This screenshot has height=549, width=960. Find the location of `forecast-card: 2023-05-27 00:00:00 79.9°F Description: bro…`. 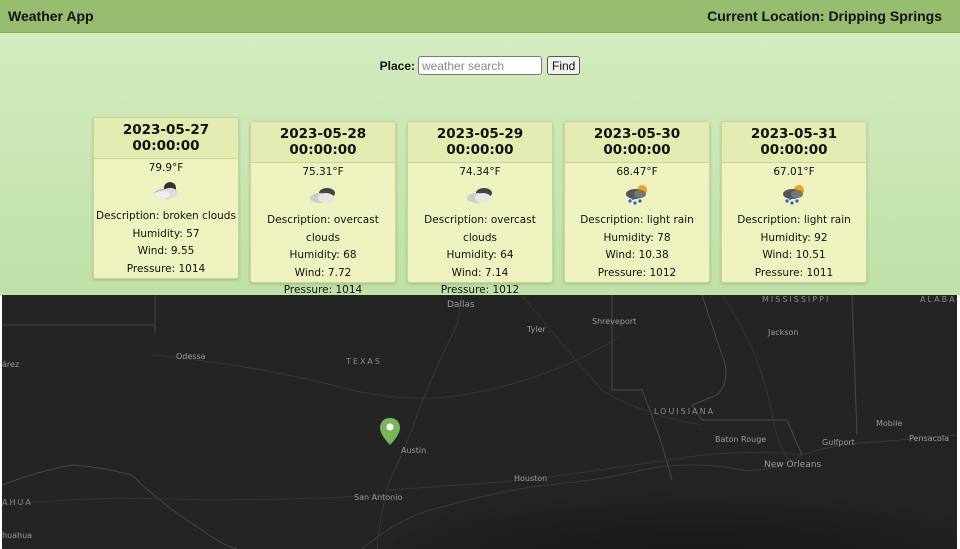

forecast-card: 2023-05-27 00:00:00 79.9°F Description: bro… is located at coordinates (166, 198).